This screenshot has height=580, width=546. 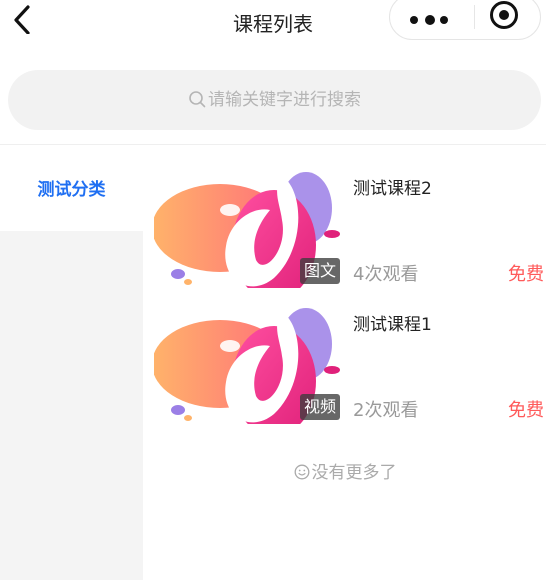 I want to click on search-placeholder: 请输关键字进行搜索, so click(x=284, y=100).